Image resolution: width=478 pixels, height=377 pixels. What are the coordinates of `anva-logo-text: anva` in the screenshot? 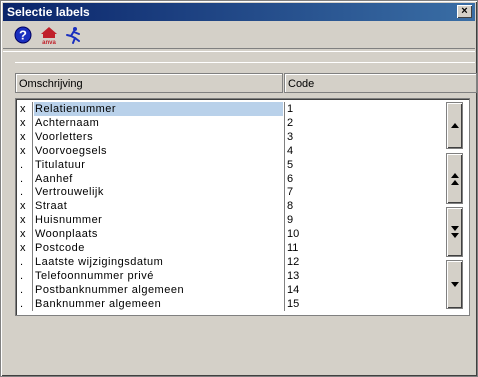 It's located at (49, 42).